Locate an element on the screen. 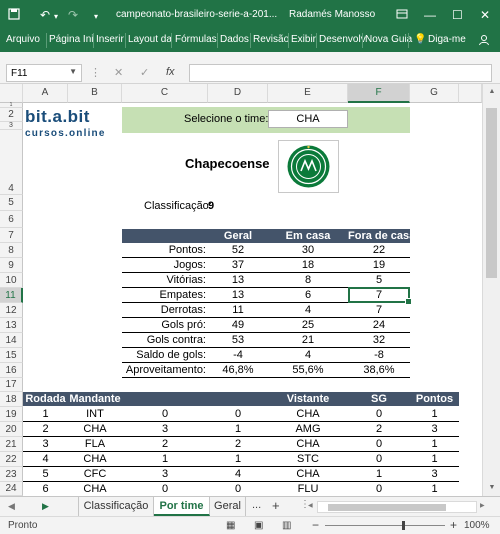  row-header-3: 3 is located at coordinates (11, 126).